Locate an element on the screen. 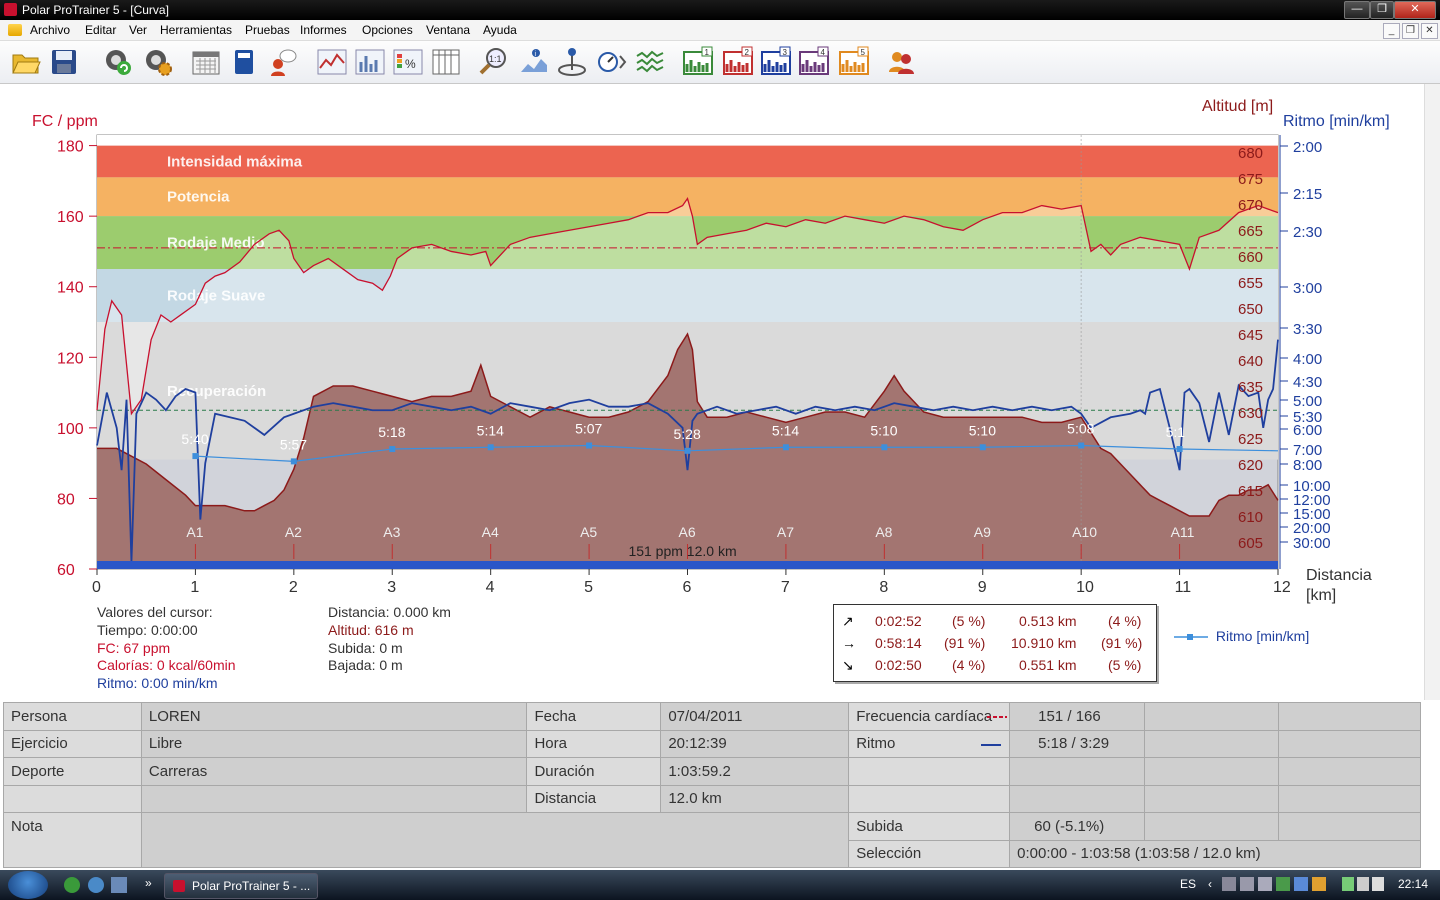  quicklaunch-desktop-icon is located at coordinates (119, 885).